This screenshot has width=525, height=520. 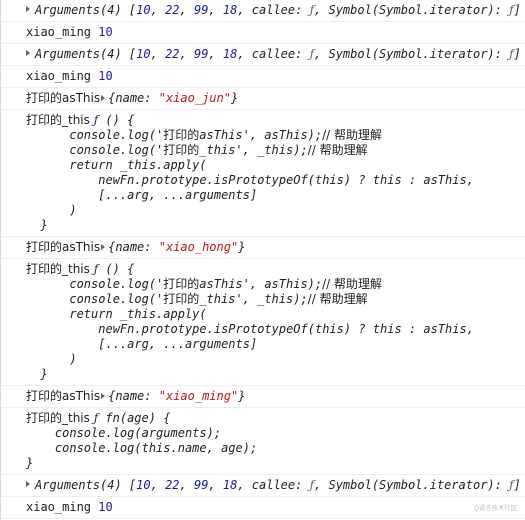 I want to click on object-preview-text: {name: "xiao_jun"}, so click(x=173, y=98).